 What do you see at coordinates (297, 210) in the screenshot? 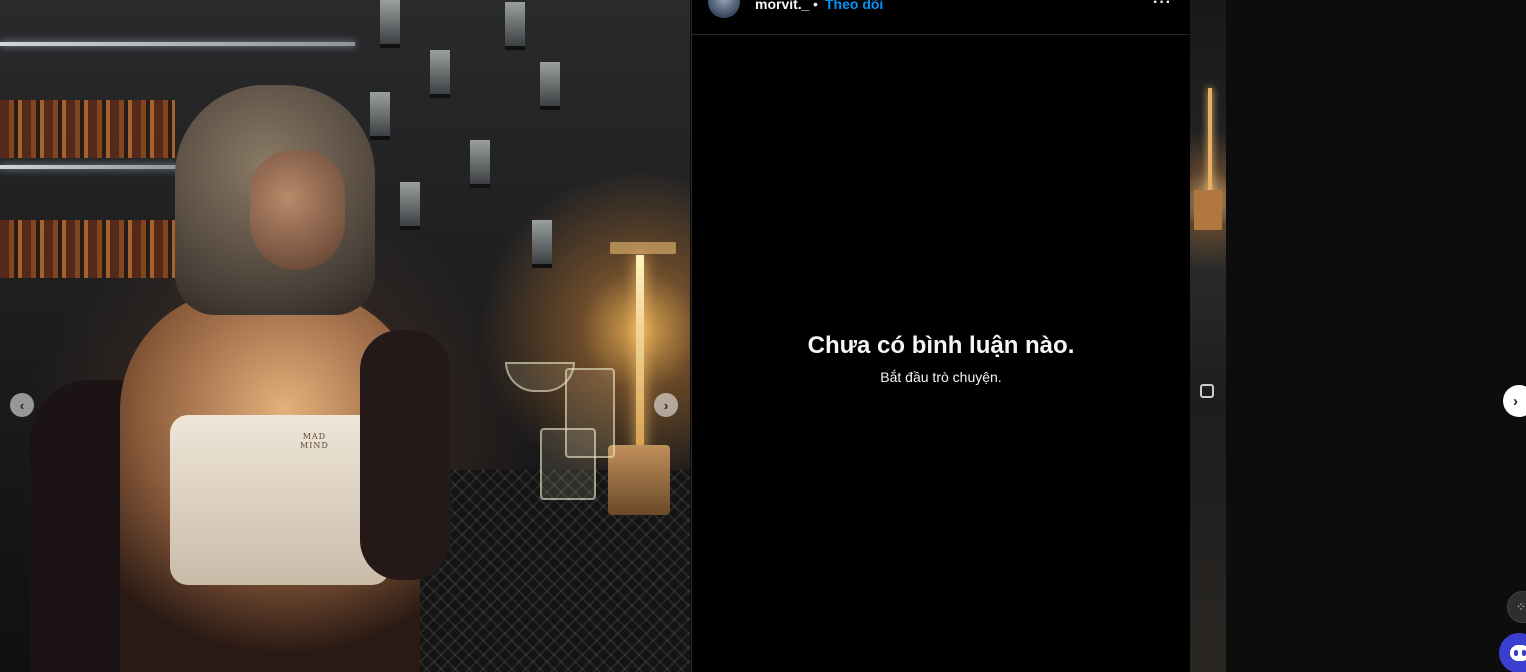
I see `person-face` at bounding box center [297, 210].